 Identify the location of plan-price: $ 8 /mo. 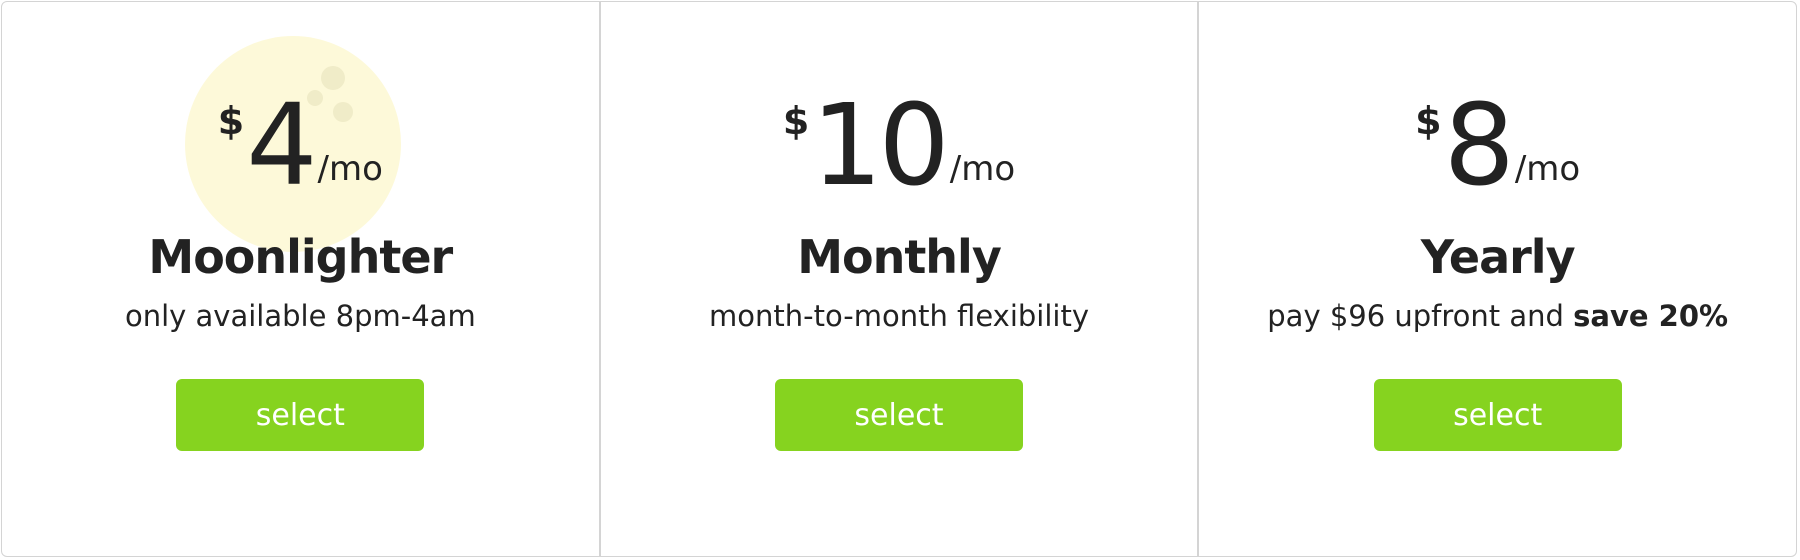
(1498, 146).